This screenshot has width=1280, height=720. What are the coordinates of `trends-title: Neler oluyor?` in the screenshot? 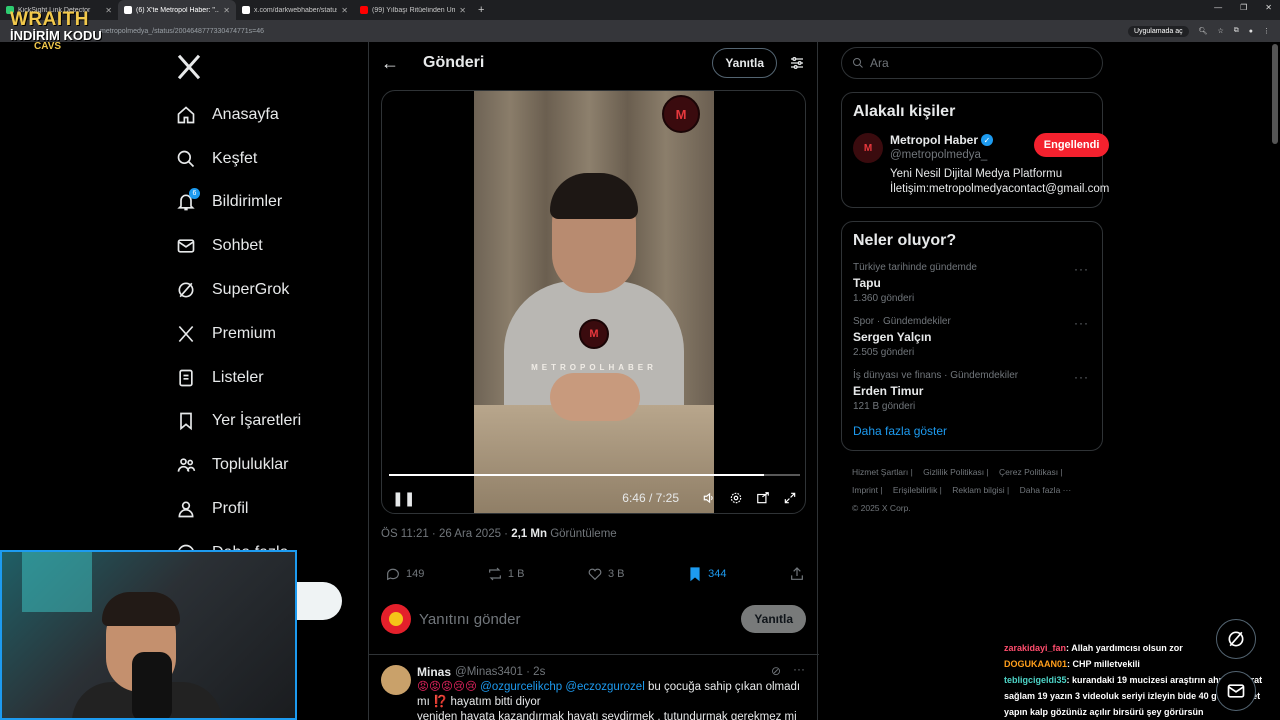 It's located at (905, 240).